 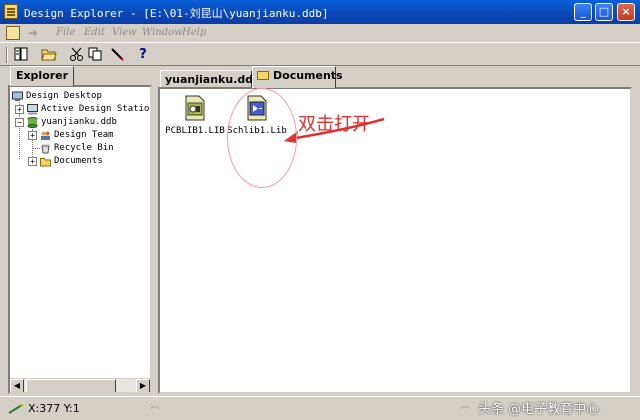 What do you see at coordinates (17, 385) in the screenshot?
I see `scroll-left-icon: ◀` at bounding box center [17, 385].